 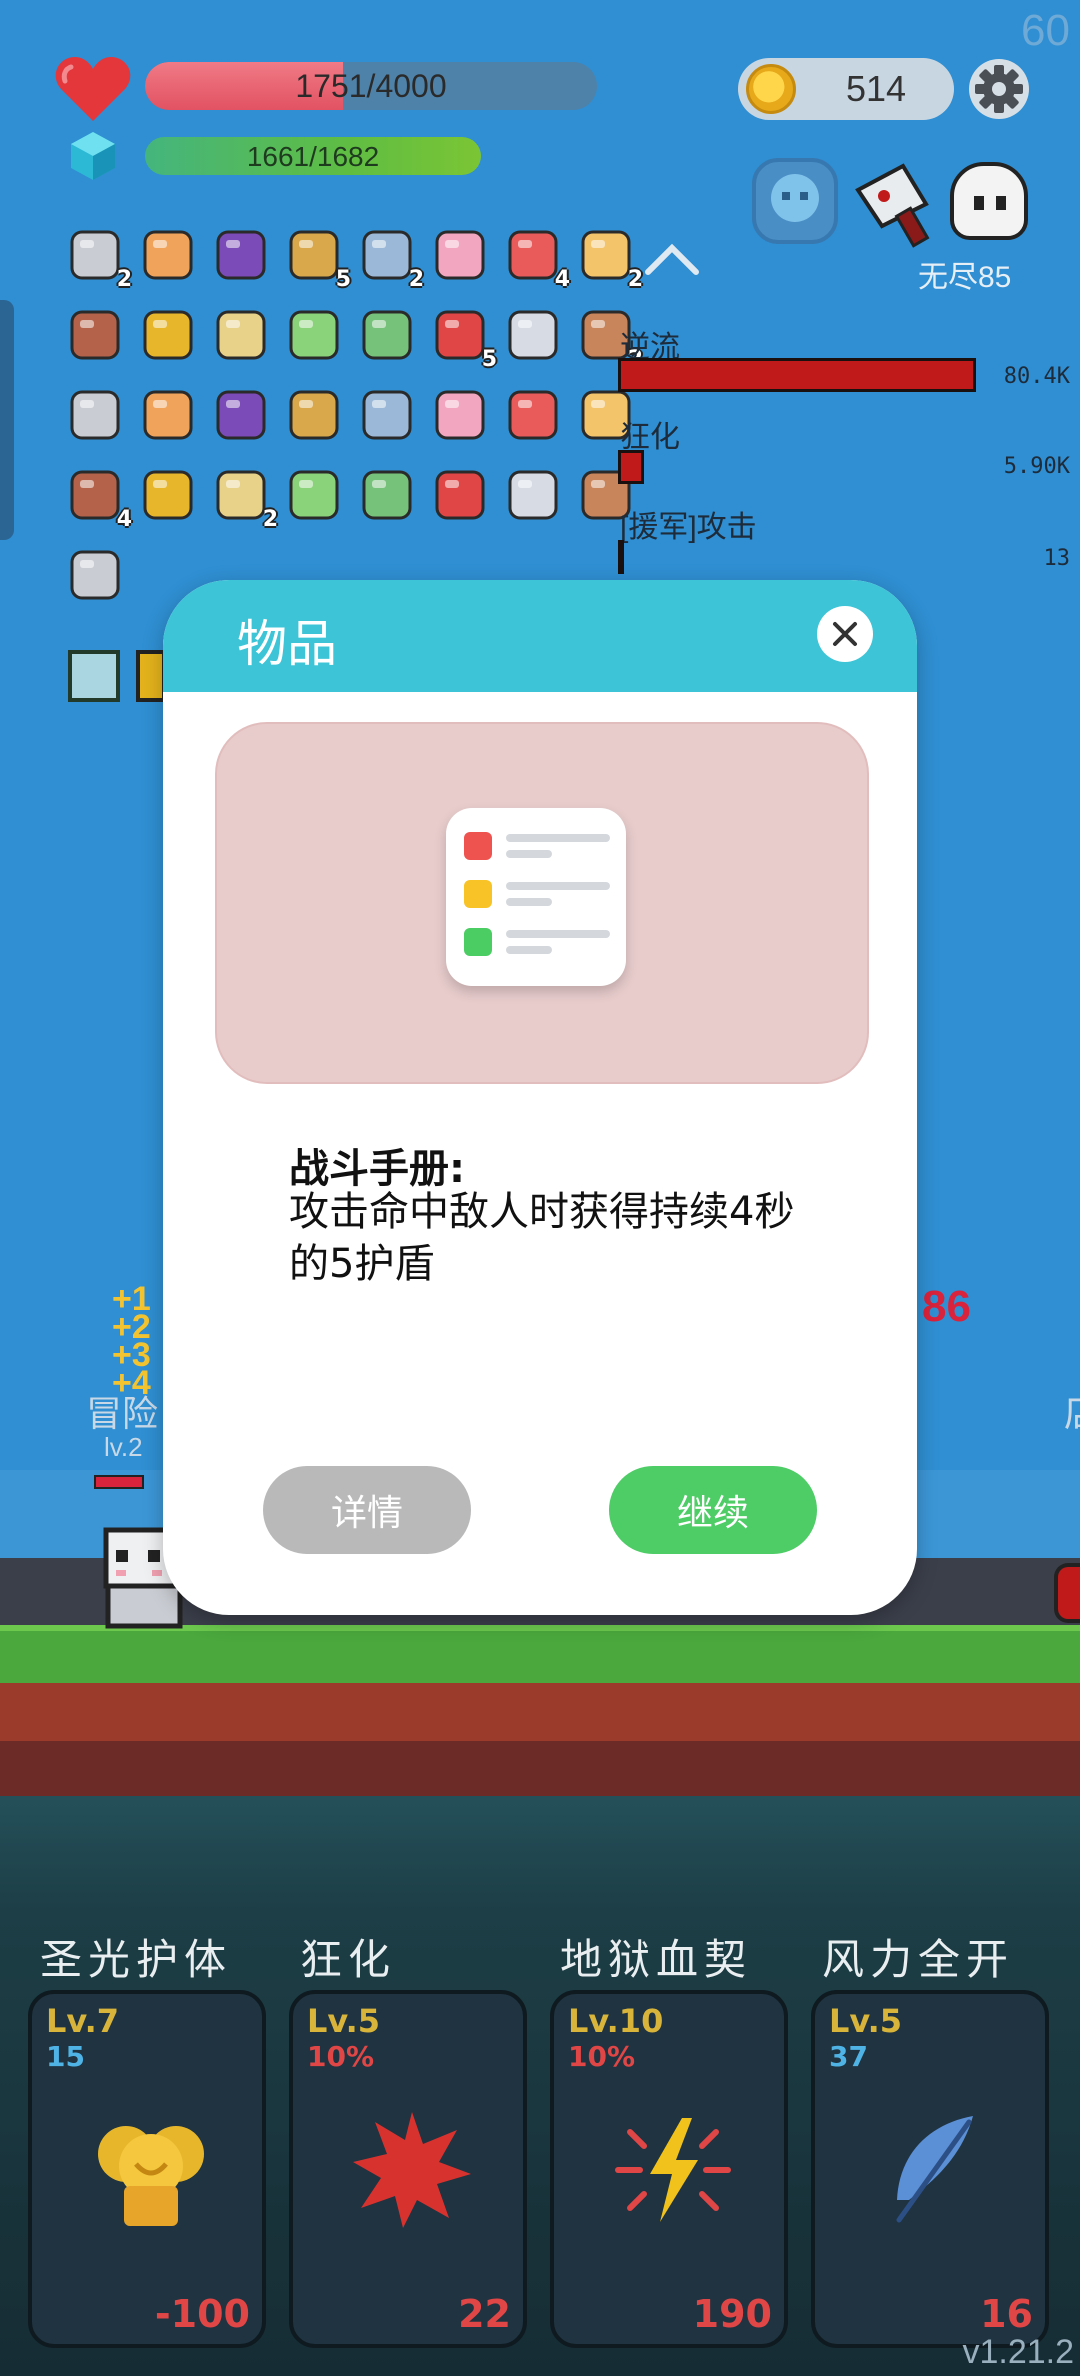 I want to click on cards-icon, so click(x=241, y=415).